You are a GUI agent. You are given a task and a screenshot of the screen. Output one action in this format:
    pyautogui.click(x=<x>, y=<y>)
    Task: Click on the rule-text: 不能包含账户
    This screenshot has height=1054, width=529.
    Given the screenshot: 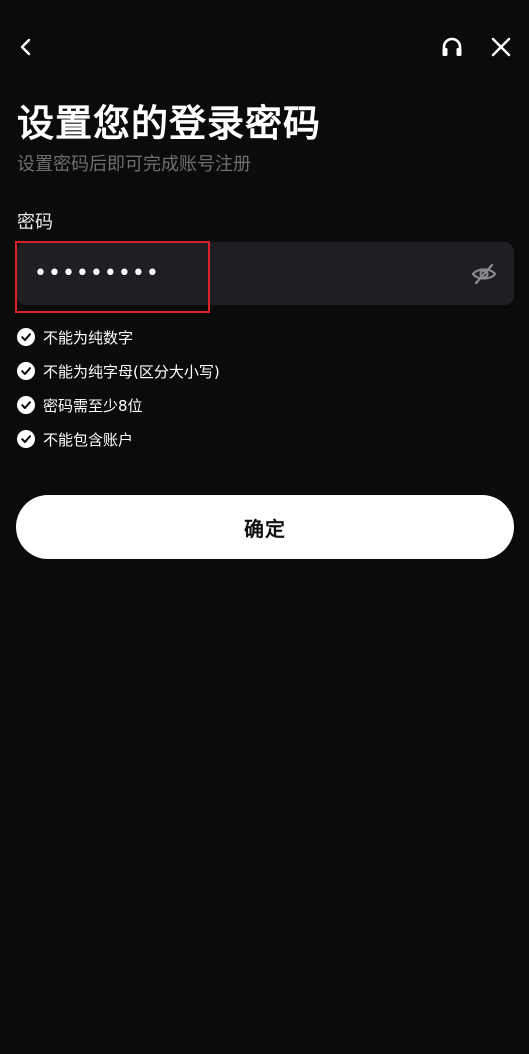 What is the action you would take?
    pyautogui.click(x=88, y=439)
    